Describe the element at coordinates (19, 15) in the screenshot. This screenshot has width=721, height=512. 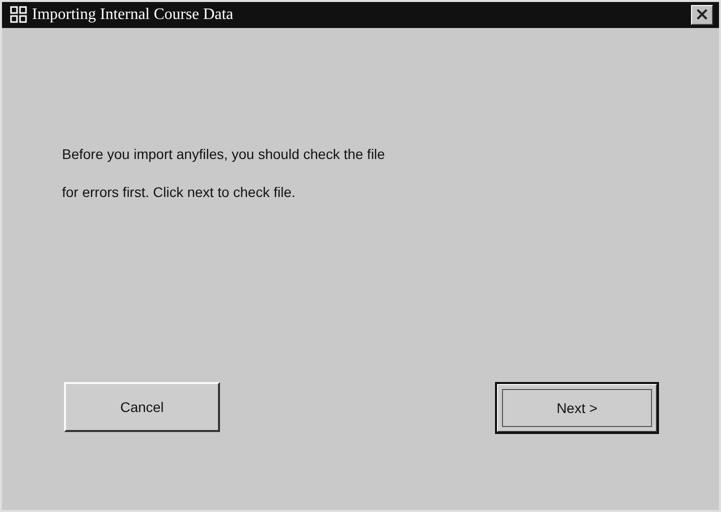
I see `app-icon` at that location.